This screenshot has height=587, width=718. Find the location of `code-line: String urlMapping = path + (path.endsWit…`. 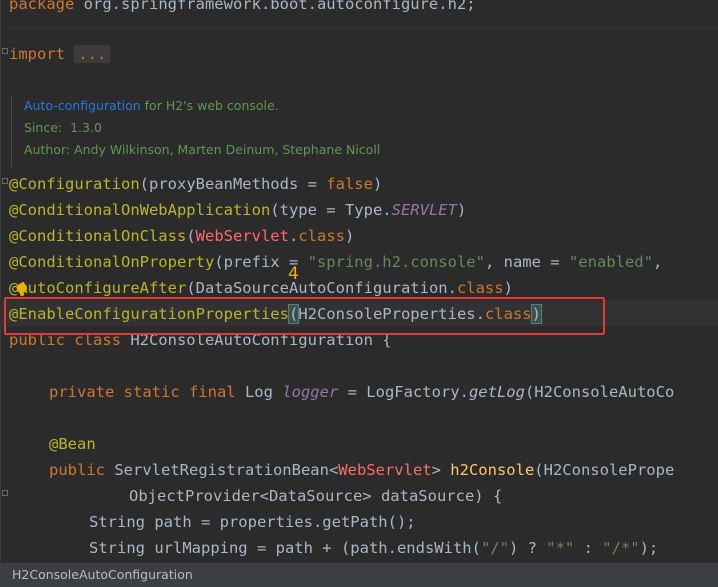

code-line: String urlMapping = path + (path.endsWit… is located at coordinates (374, 548).